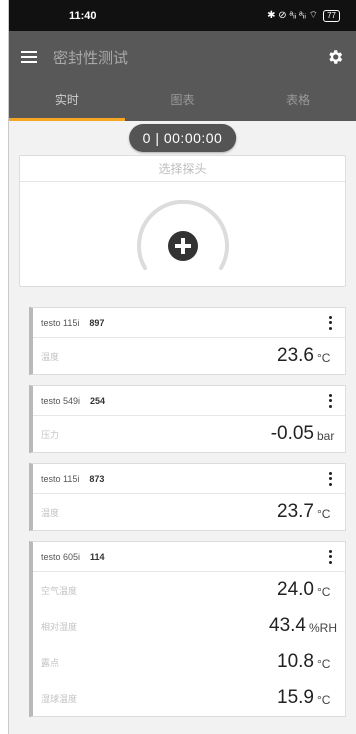 This screenshot has height=734, width=356. Describe the element at coordinates (98, 400) in the screenshot. I see `probe-serial: 254` at that location.